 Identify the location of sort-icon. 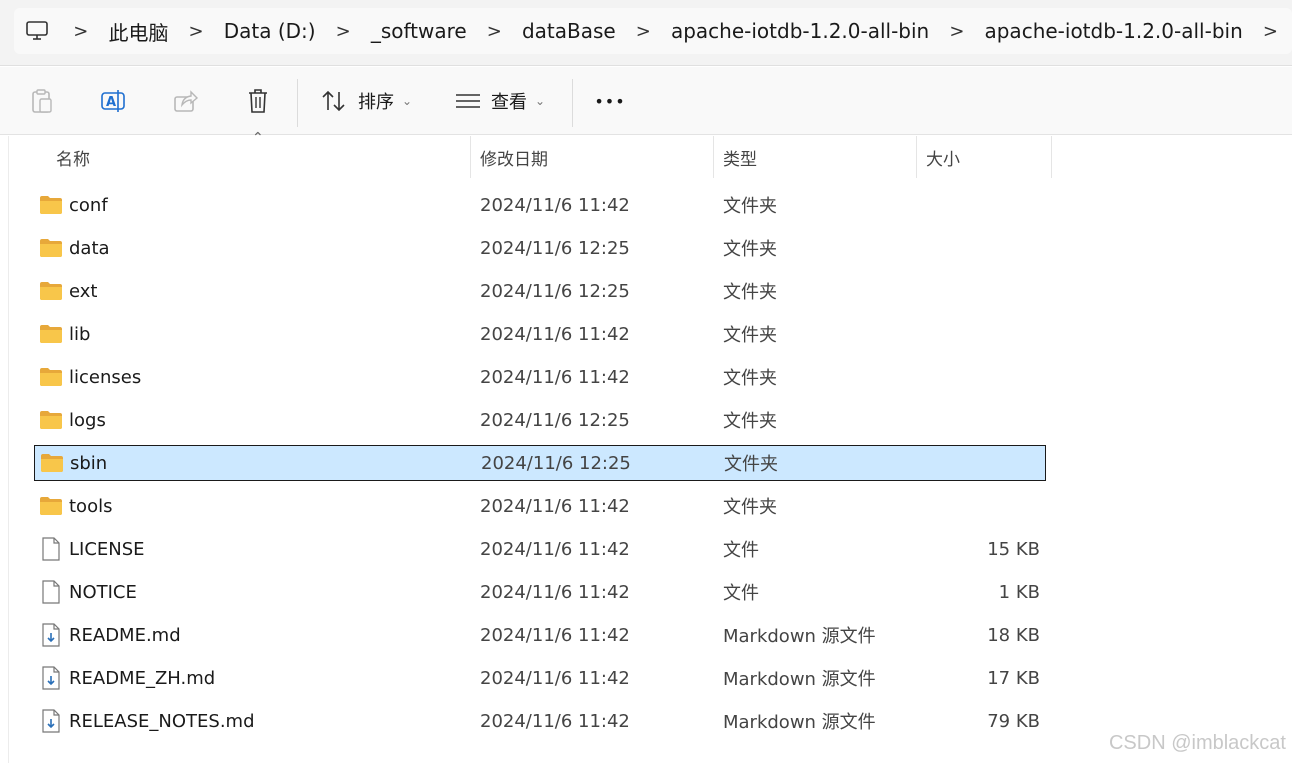
(333, 101).